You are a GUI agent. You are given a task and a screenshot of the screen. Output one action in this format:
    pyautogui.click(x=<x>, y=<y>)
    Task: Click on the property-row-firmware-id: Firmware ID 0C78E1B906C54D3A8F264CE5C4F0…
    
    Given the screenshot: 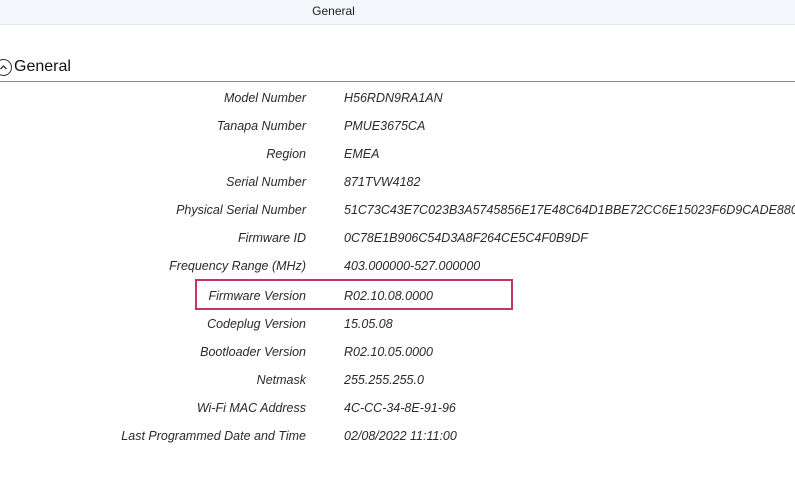 What is the action you would take?
    pyautogui.click(x=397, y=239)
    